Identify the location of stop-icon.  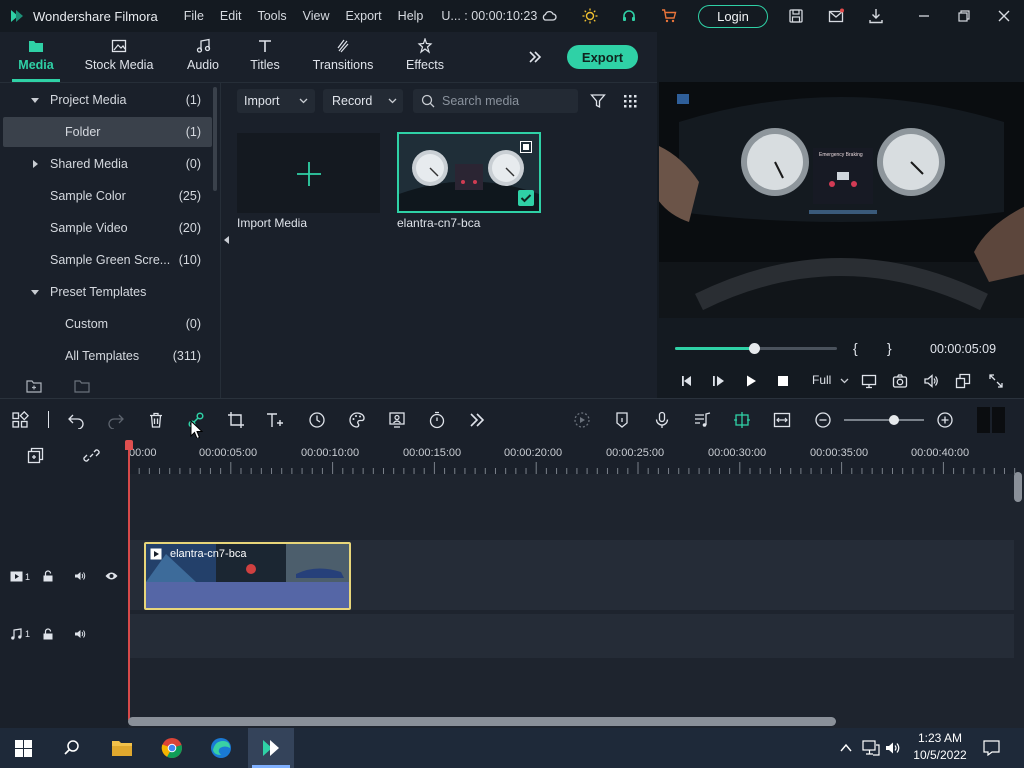
(783, 381).